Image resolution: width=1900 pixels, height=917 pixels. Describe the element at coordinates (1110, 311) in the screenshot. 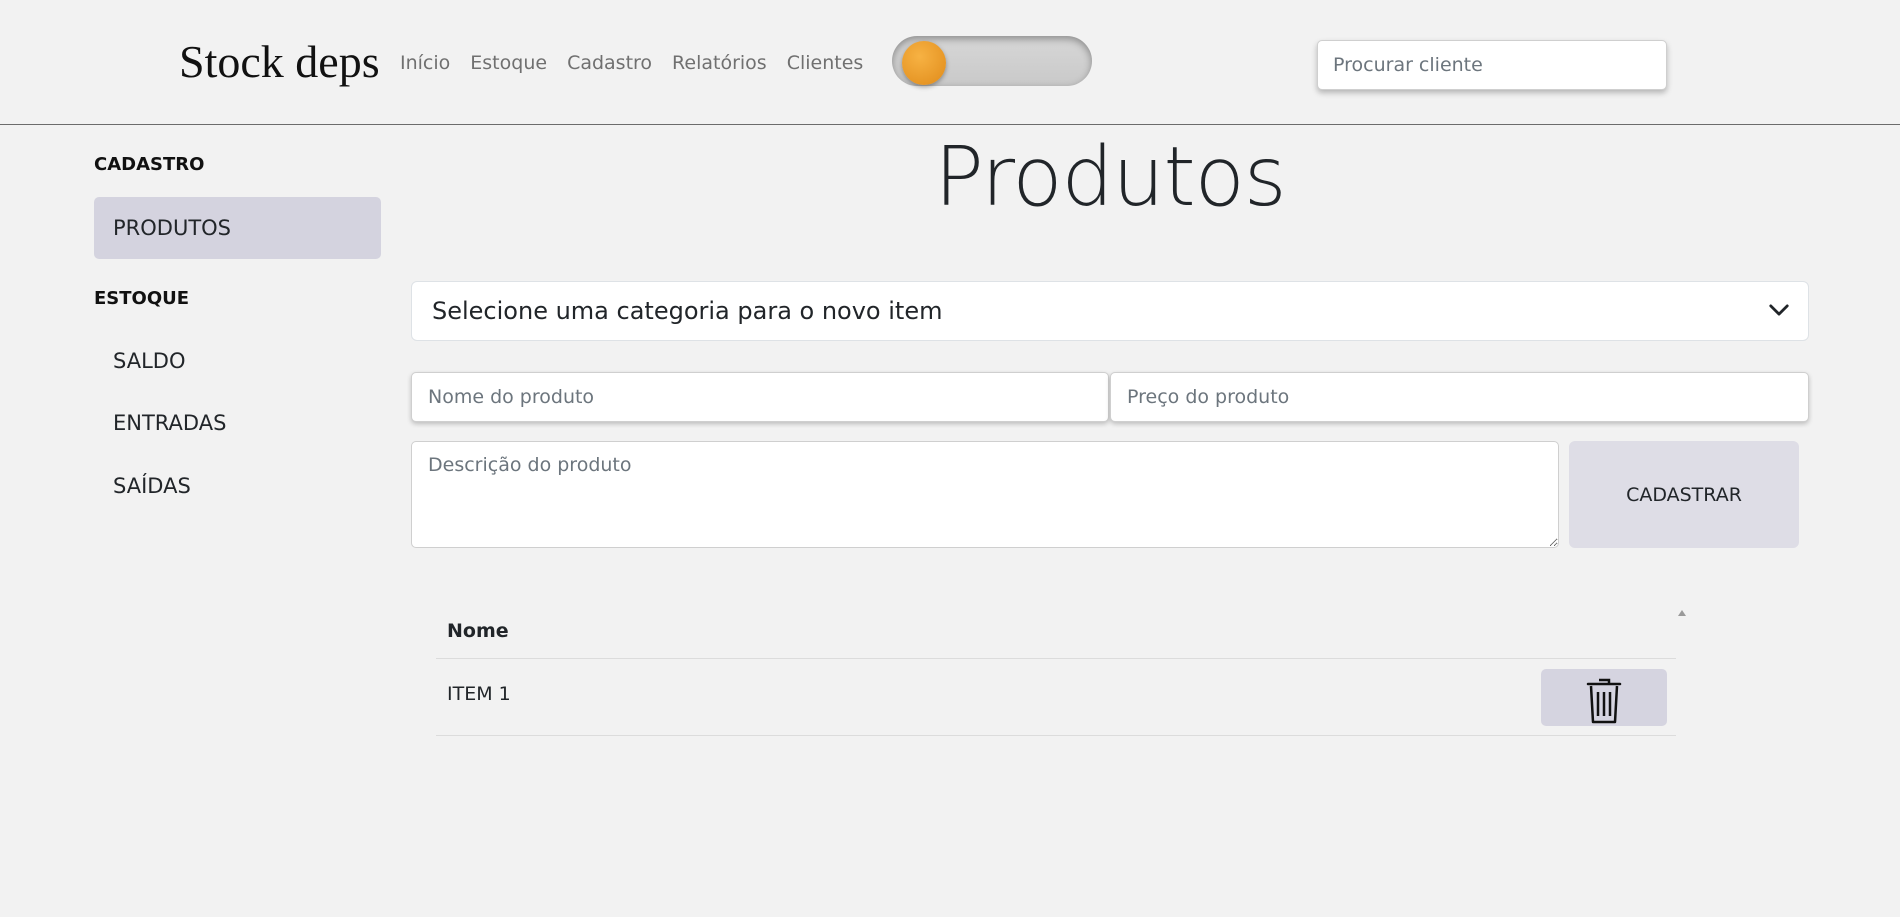

I see `category-select: Selecione uma categoria para o novo item` at that location.